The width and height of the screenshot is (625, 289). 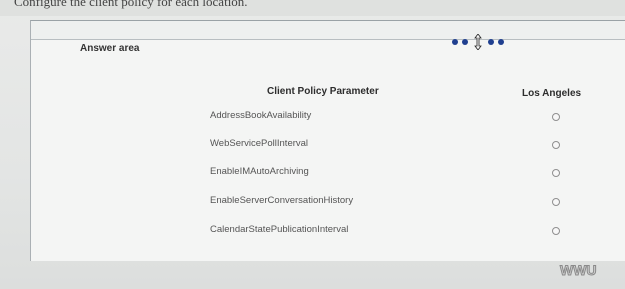 I want to click on parameter-label: WebServicePollInterval, so click(x=259, y=143).